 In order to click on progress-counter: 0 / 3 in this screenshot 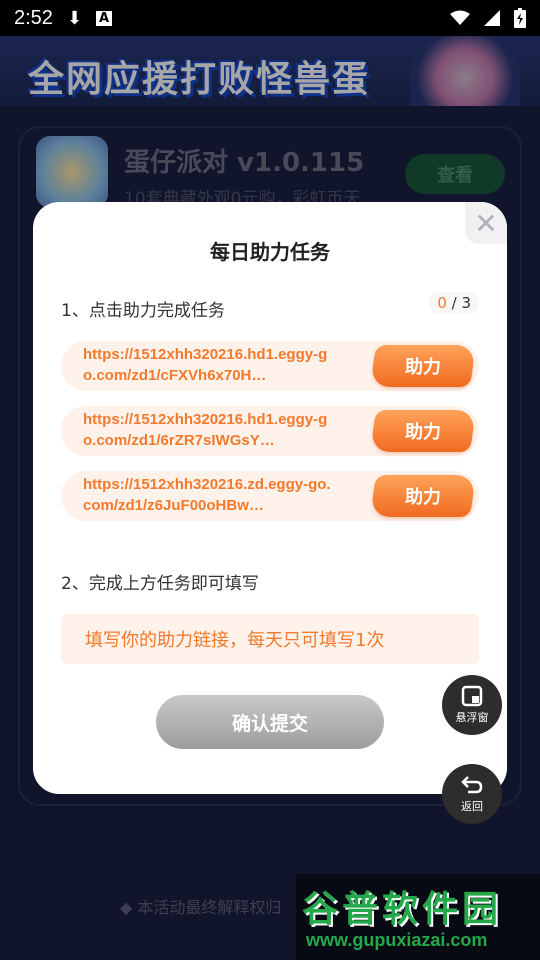, I will do `click(454, 303)`.